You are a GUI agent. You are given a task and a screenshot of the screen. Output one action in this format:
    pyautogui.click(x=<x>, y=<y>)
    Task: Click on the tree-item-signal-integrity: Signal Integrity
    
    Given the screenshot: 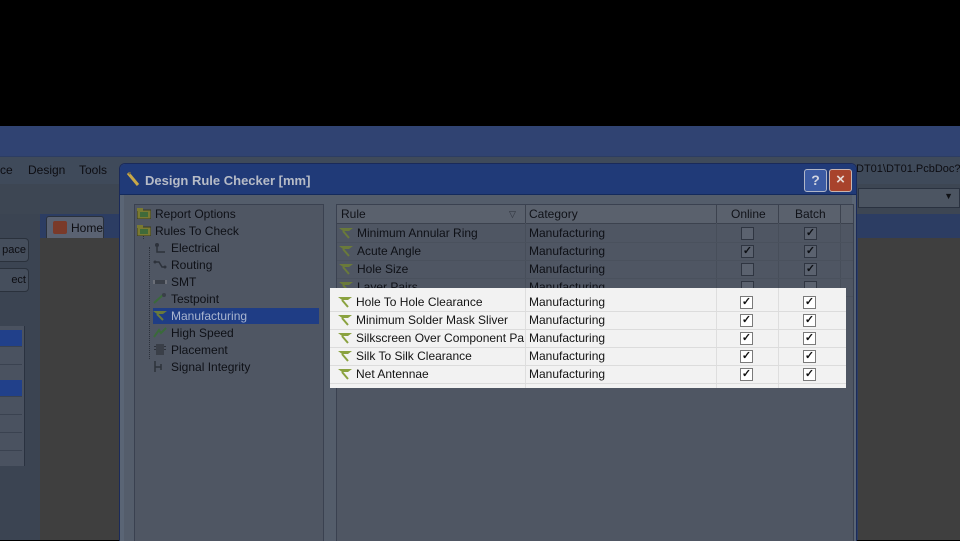 What is the action you would take?
    pyautogui.click(x=201, y=367)
    